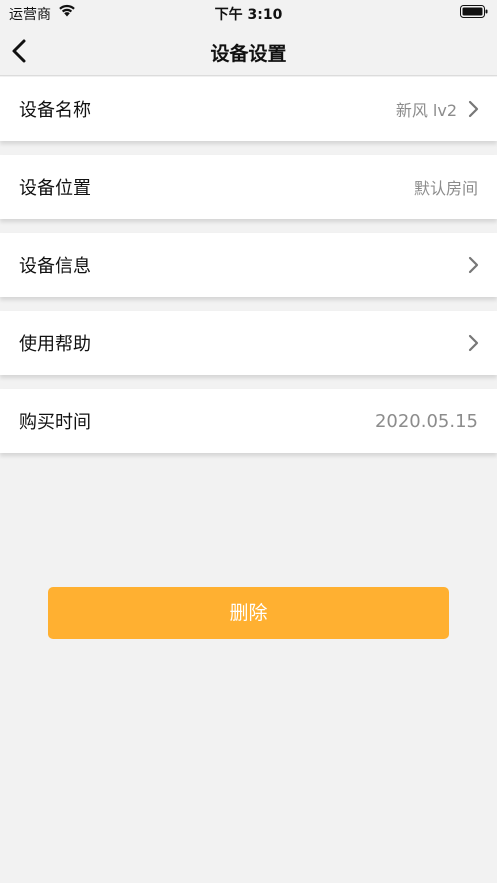 The height and width of the screenshot is (883, 497). What do you see at coordinates (55, 110) in the screenshot?
I see `row-label: 设备名称` at bounding box center [55, 110].